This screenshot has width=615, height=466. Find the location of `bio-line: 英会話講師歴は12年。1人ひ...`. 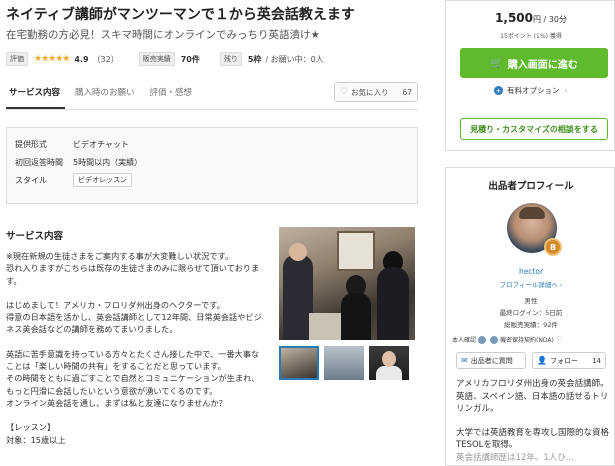

bio-line: 英会話講師歴は12年。1人ひ... is located at coordinates (515, 457).